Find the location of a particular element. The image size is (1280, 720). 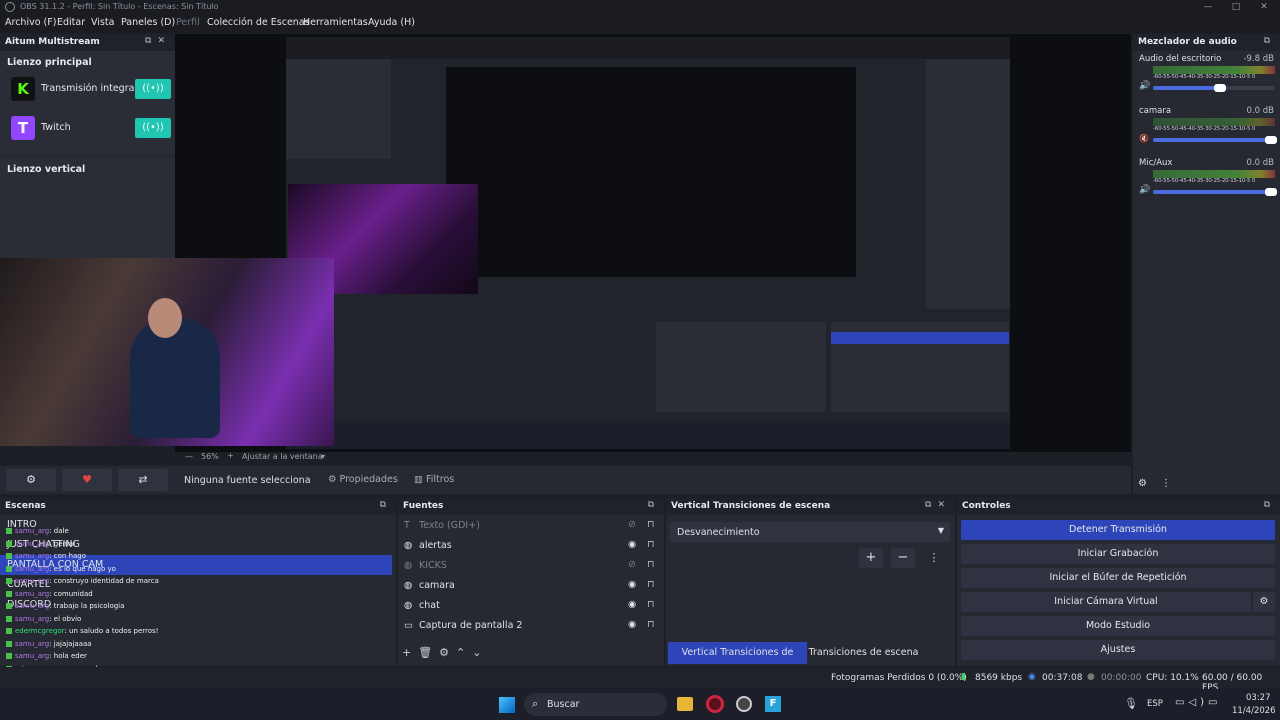

start-recording-button: Iniciar Grabación is located at coordinates (1118, 554).